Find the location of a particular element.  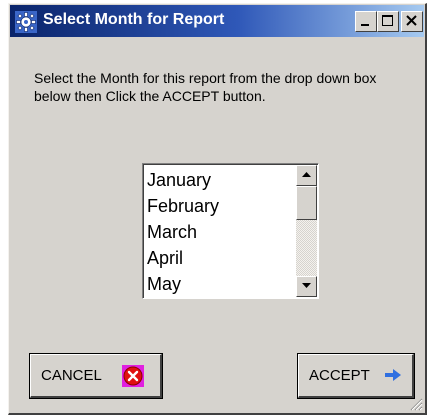

gear-icon is located at coordinates (26, 22).